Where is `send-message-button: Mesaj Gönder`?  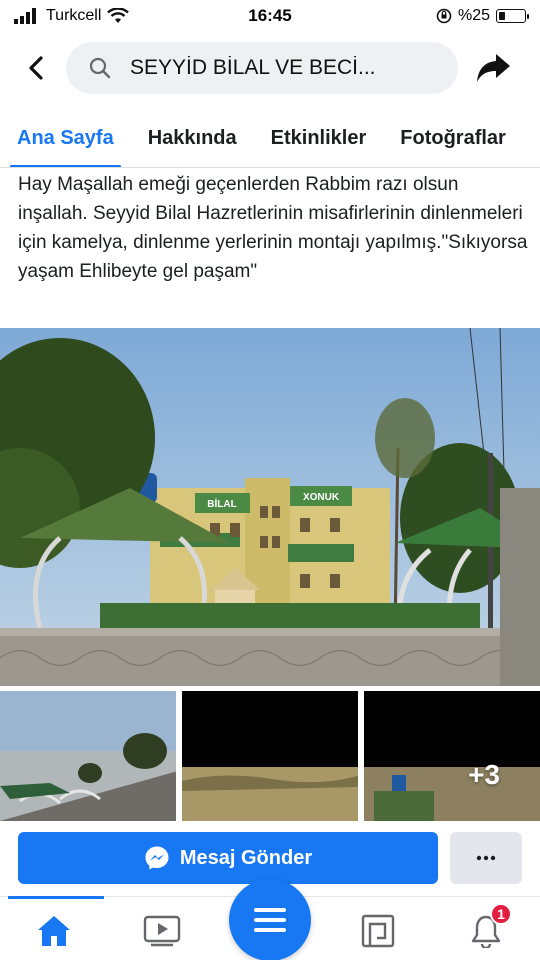
send-message-button: Mesaj Gönder is located at coordinates (228, 858).